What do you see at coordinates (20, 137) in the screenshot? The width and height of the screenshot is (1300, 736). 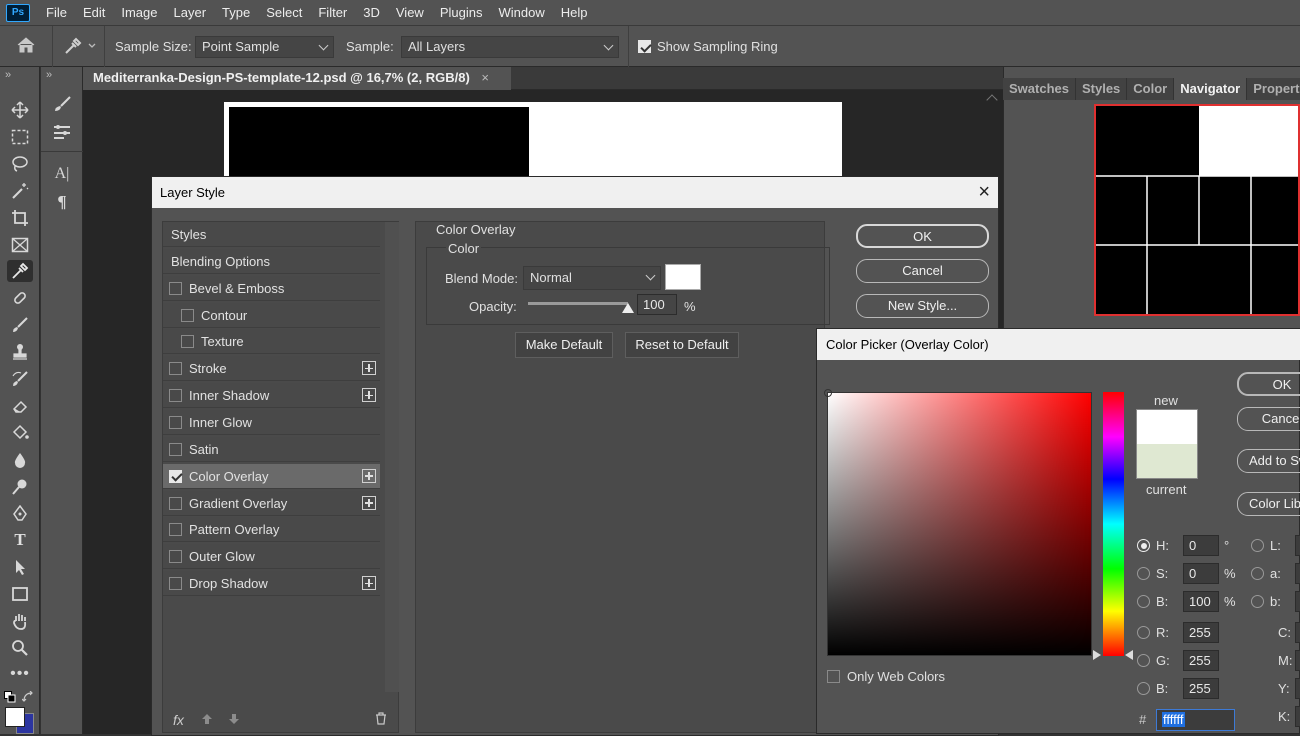 I see `marquee-tool-icon` at bounding box center [20, 137].